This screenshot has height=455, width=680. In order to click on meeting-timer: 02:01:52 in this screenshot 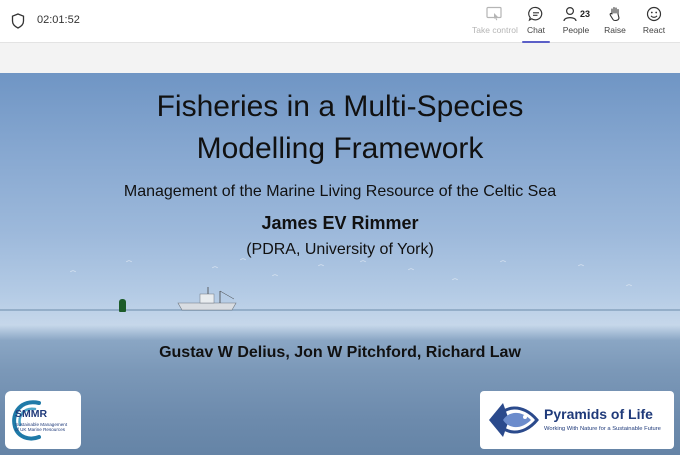, I will do `click(58, 20)`.